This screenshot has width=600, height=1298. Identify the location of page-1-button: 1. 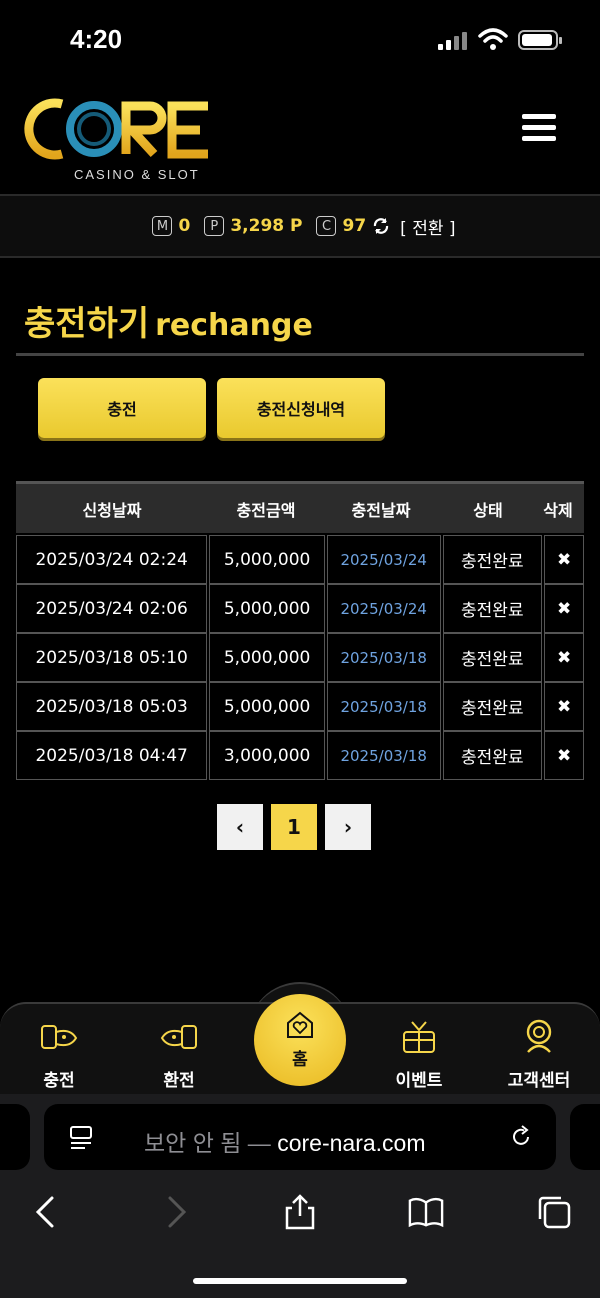
(294, 827).